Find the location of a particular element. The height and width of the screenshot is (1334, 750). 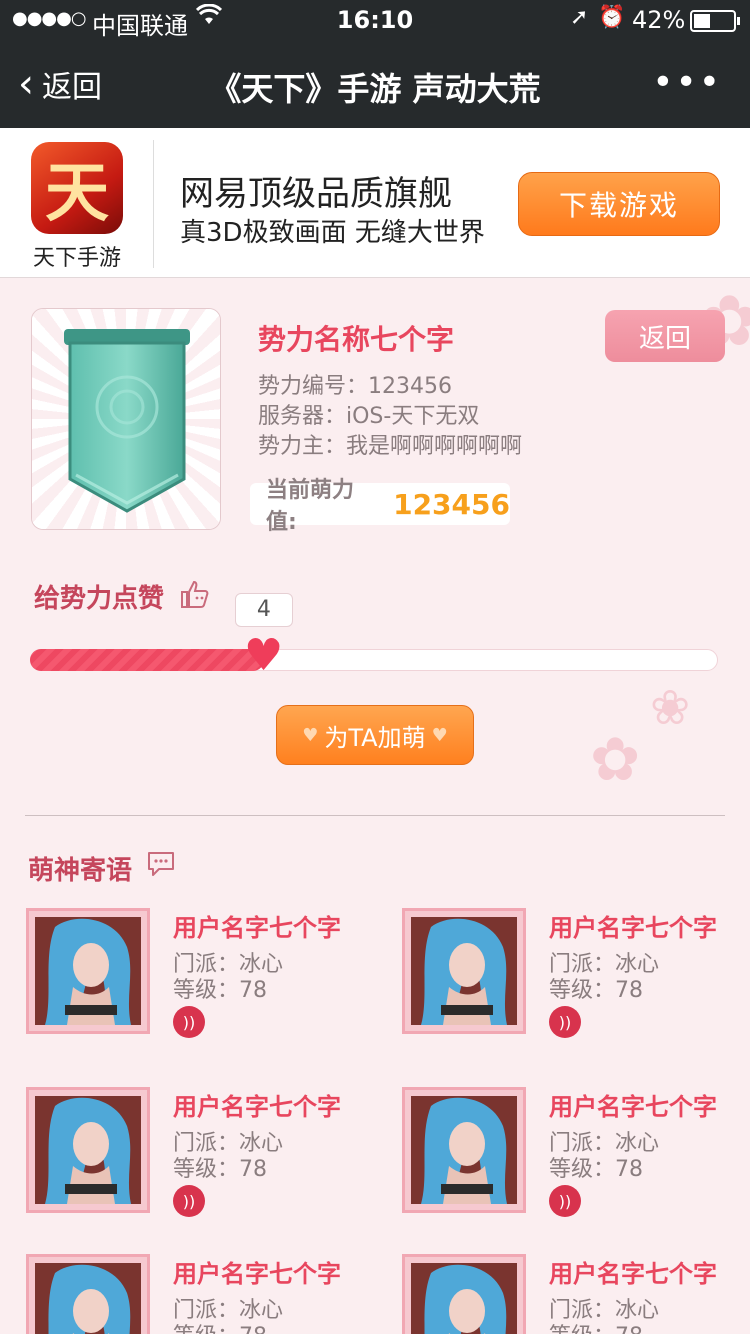

slider-heart-handle: ♥ is located at coordinates (263, 656).